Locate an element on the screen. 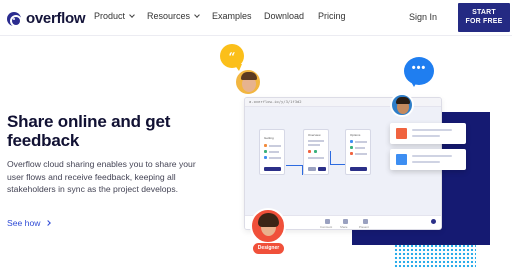 The height and width of the screenshot is (274, 512). toolbar-label: Share is located at coordinates (344, 227).